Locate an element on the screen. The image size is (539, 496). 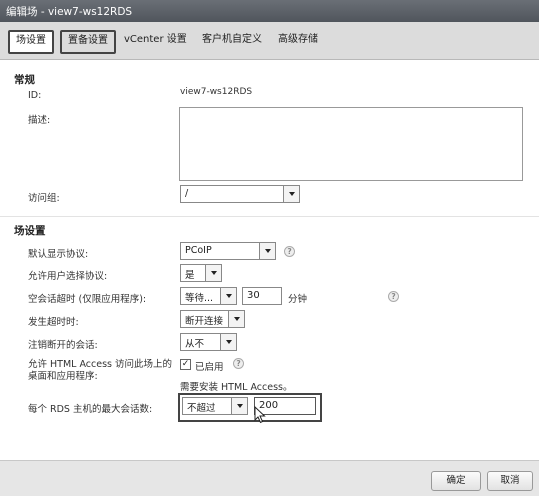
allow-user-choose-value: 是 is located at coordinates (190, 275).